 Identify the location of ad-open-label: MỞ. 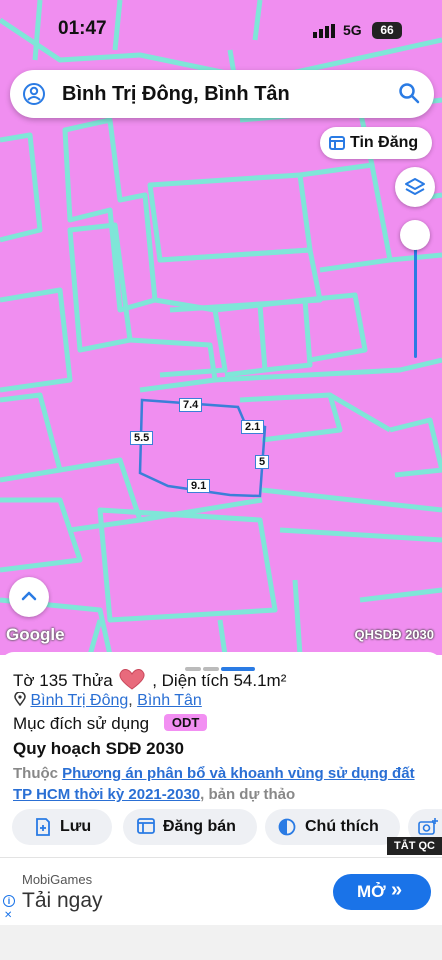
(371, 891).